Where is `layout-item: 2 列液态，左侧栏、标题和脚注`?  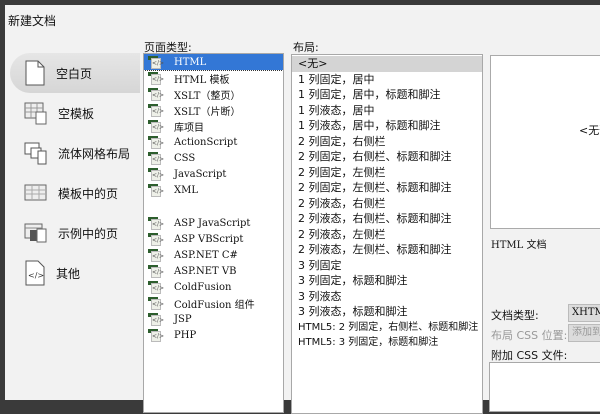
layout-item: 2 列液态，左侧栏、标题和脚注 is located at coordinates (387, 250).